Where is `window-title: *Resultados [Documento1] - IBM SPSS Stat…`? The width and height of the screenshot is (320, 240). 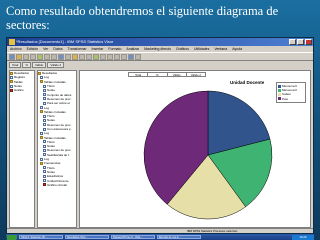 window-title: *Resultados [Documento1] - IBM SPSS Stat… is located at coordinates (65, 41).